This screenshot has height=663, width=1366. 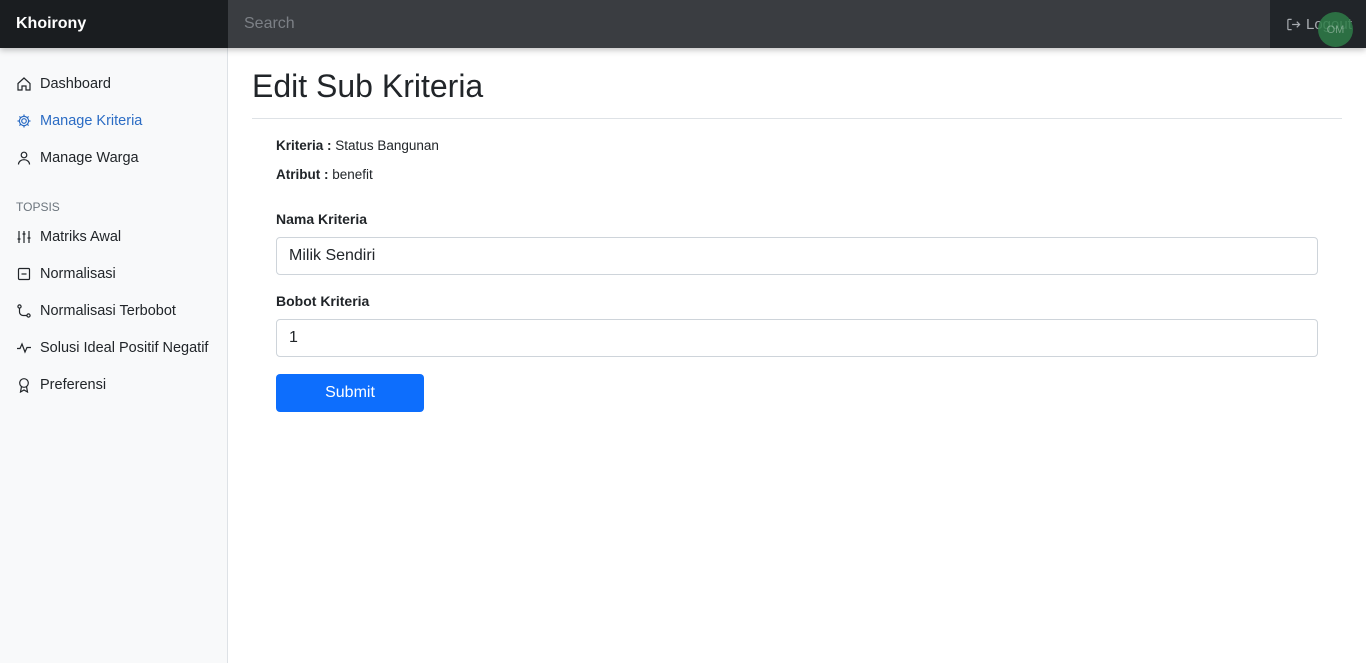 I want to click on sidebar-item-solusi-ideal: Solusi Ideal Positif Negatif, so click(x=113, y=347).